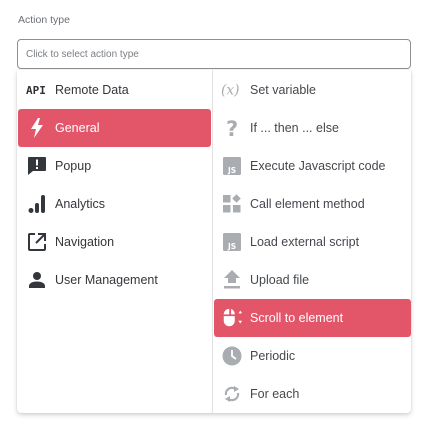  I want to click on action-label: Set variable, so click(283, 90).